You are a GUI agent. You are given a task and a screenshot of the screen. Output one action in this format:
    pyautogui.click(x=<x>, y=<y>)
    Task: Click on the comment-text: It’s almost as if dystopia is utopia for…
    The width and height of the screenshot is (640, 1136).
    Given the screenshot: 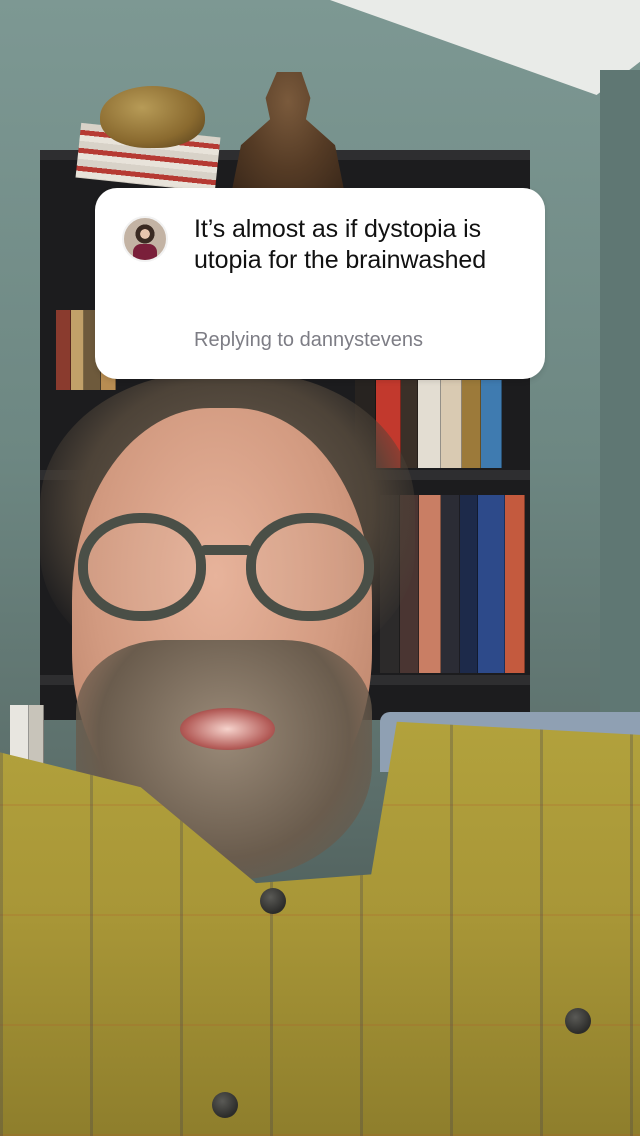 What is the action you would take?
    pyautogui.click(x=340, y=244)
    